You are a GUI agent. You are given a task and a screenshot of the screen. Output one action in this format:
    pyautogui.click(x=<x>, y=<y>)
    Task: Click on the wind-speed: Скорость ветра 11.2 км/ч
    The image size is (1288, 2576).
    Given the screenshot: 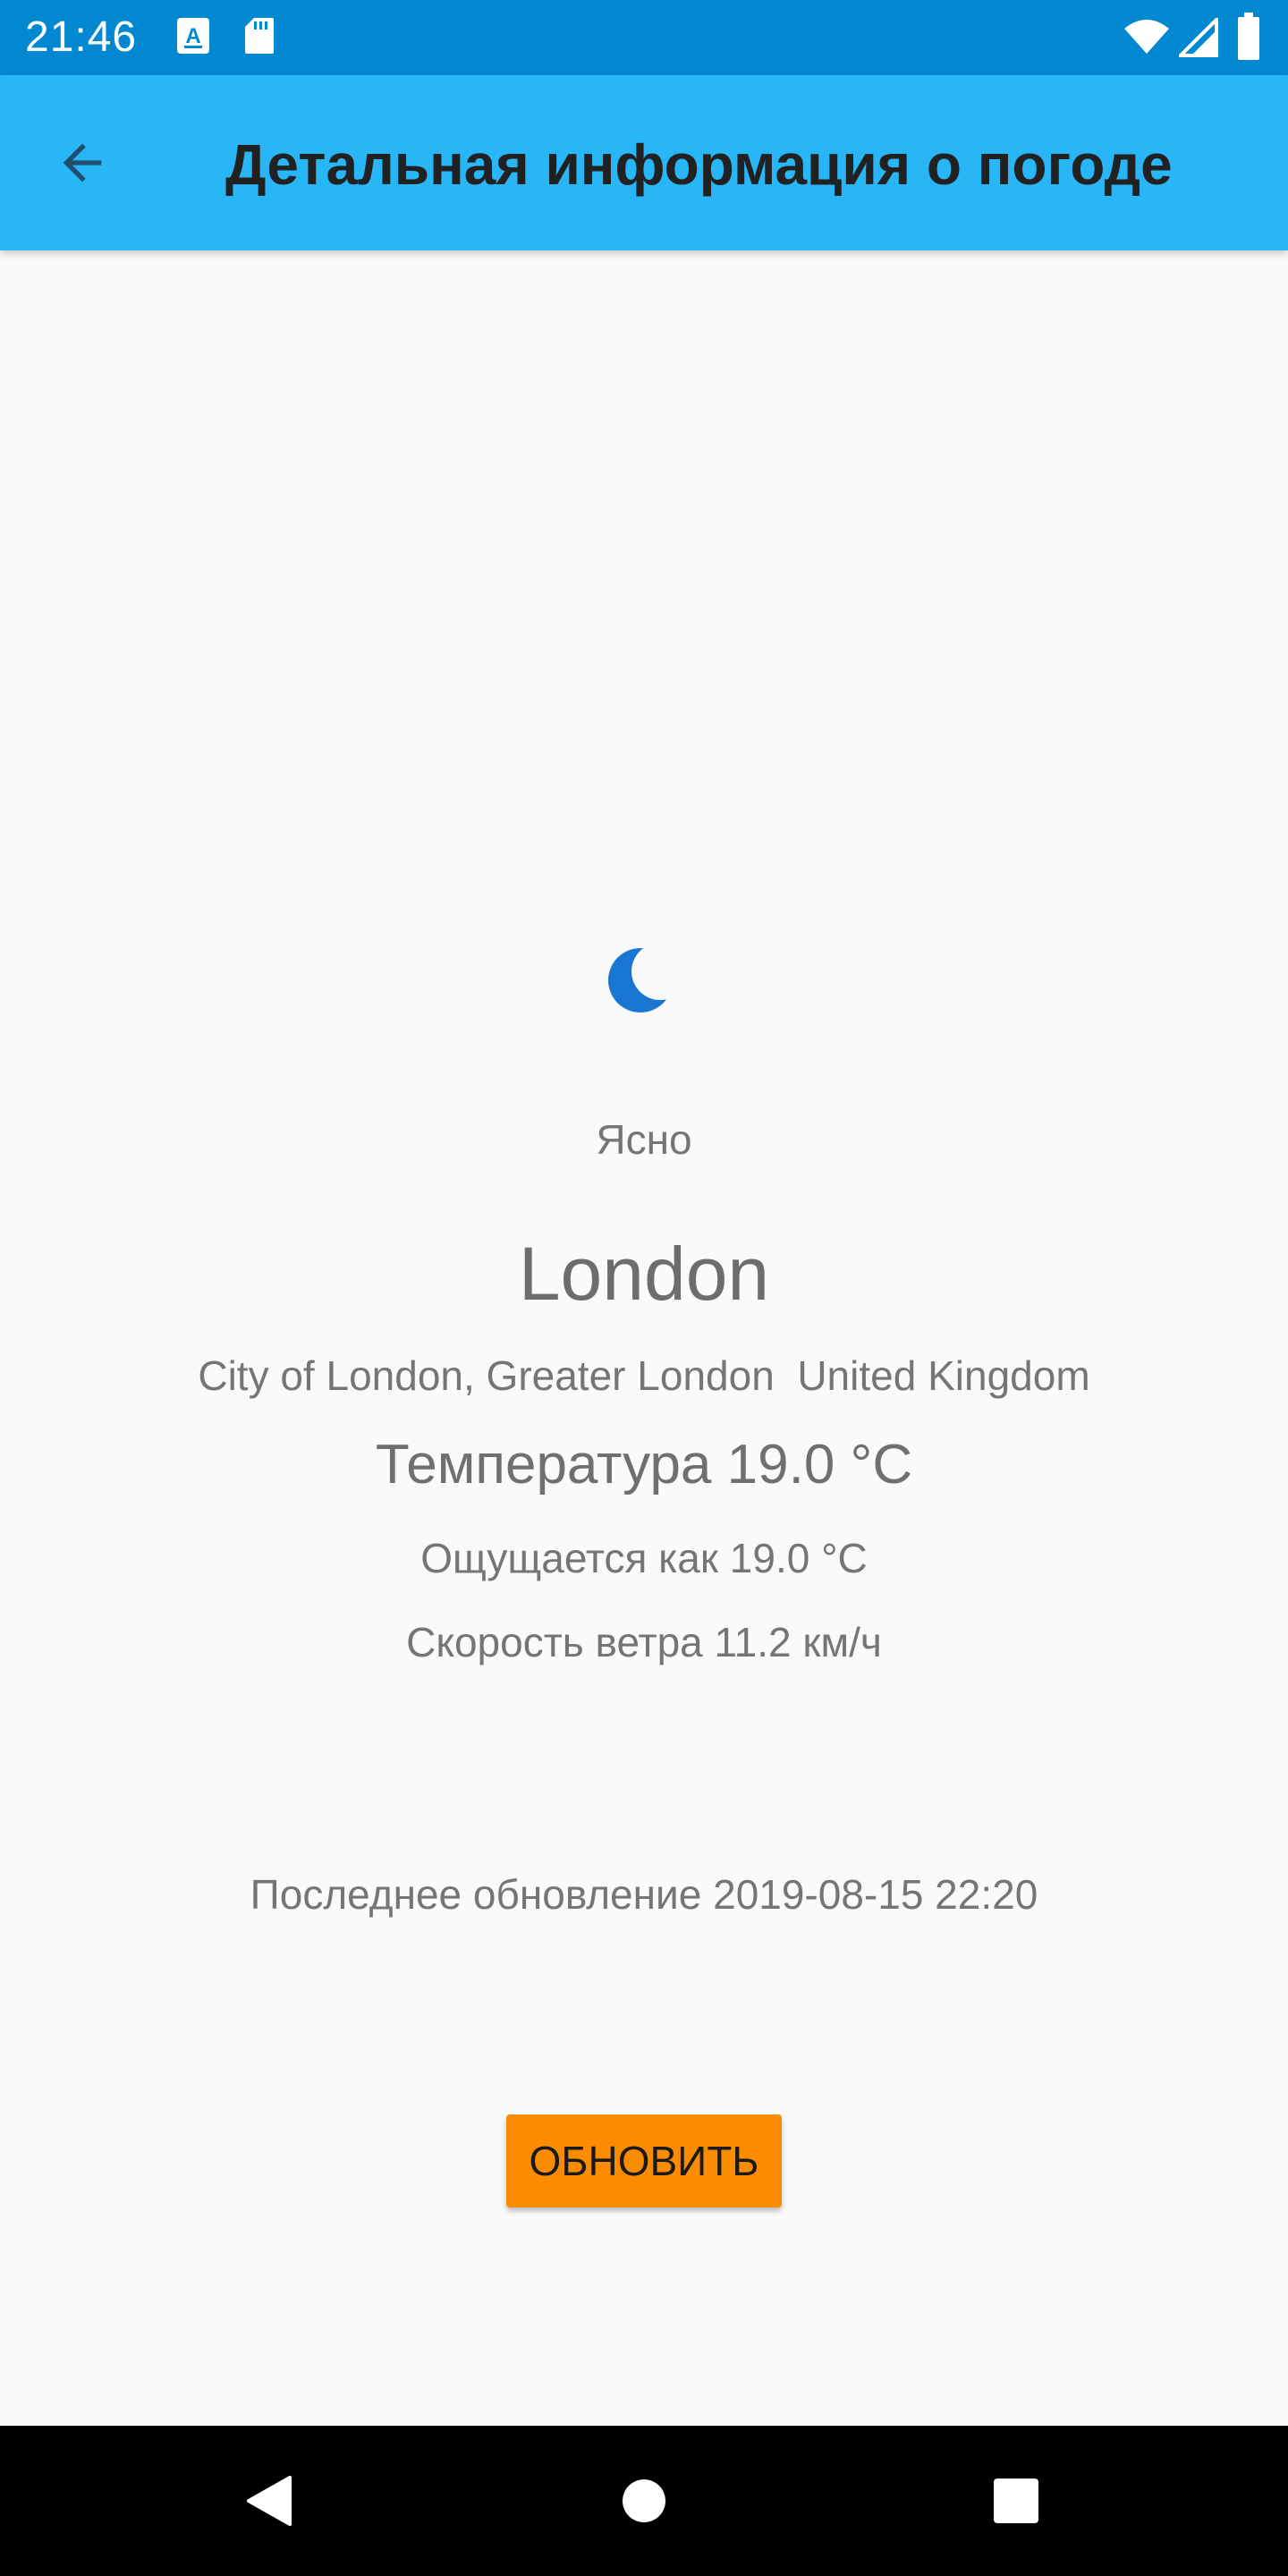 What is the action you would take?
    pyautogui.click(x=644, y=1642)
    